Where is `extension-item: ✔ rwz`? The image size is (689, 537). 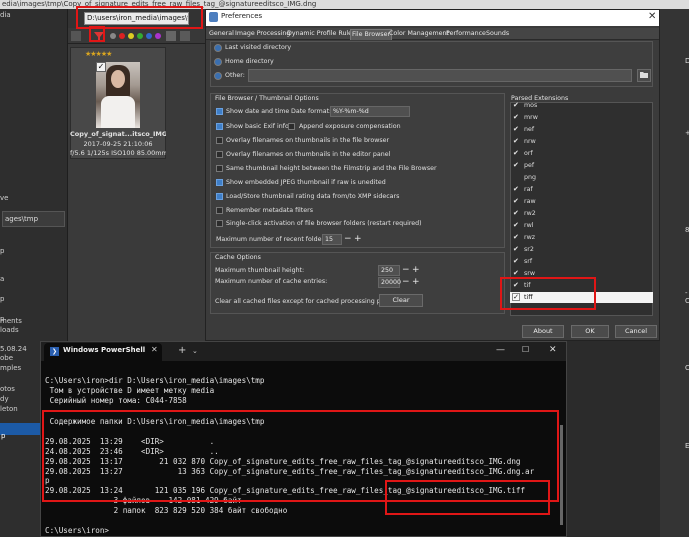 extension-item: ✔ rwz is located at coordinates (581, 237).